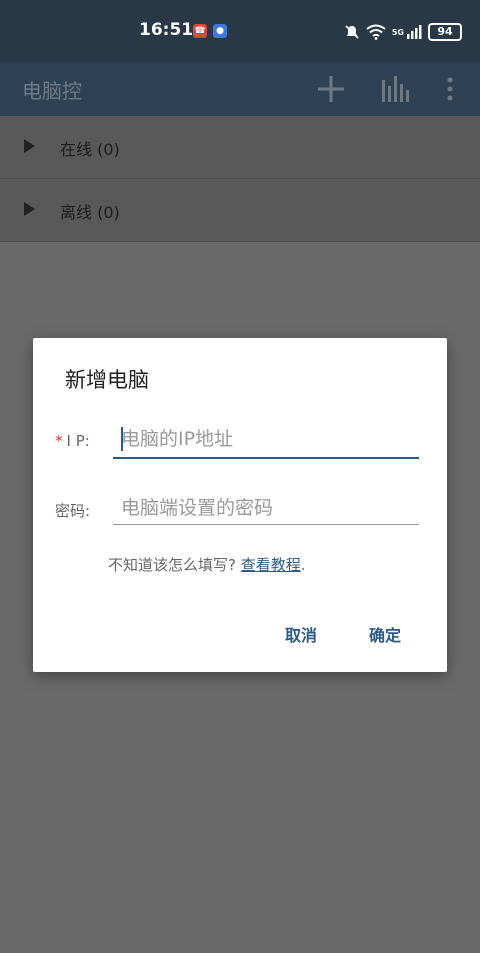 Image resolution: width=480 pixels, height=953 pixels. Describe the element at coordinates (166, 30) in the screenshot. I see `status-time: 16:51` at that location.